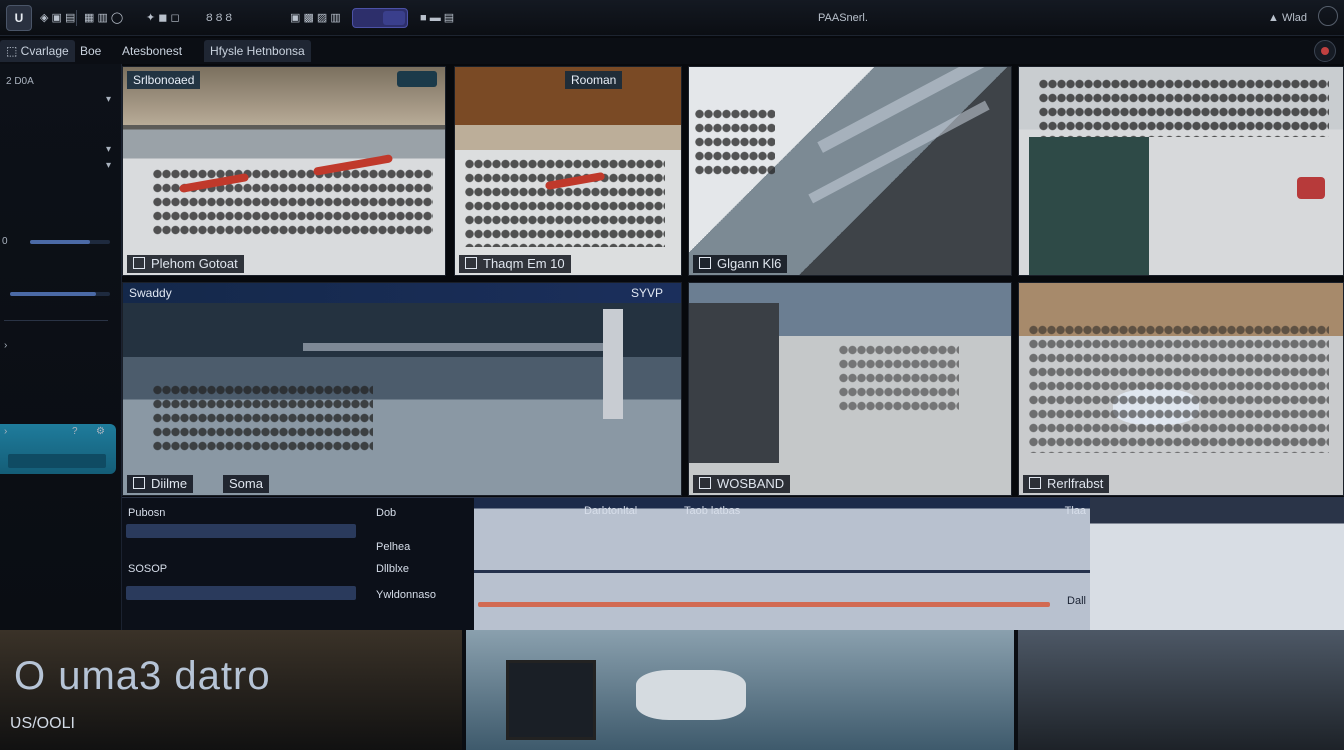 This screenshot has width=1344, height=750. I want to click on sidebar-label: 2 D0A, so click(20, 81).